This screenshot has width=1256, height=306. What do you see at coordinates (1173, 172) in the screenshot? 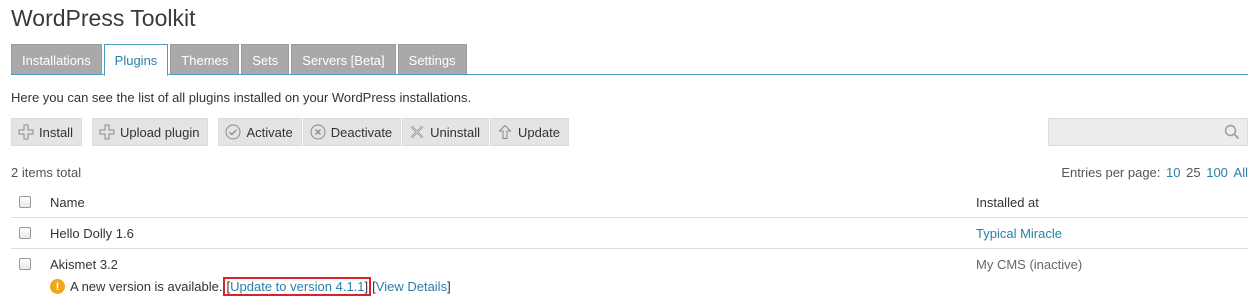
I see `entries-option-10: 10` at bounding box center [1173, 172].